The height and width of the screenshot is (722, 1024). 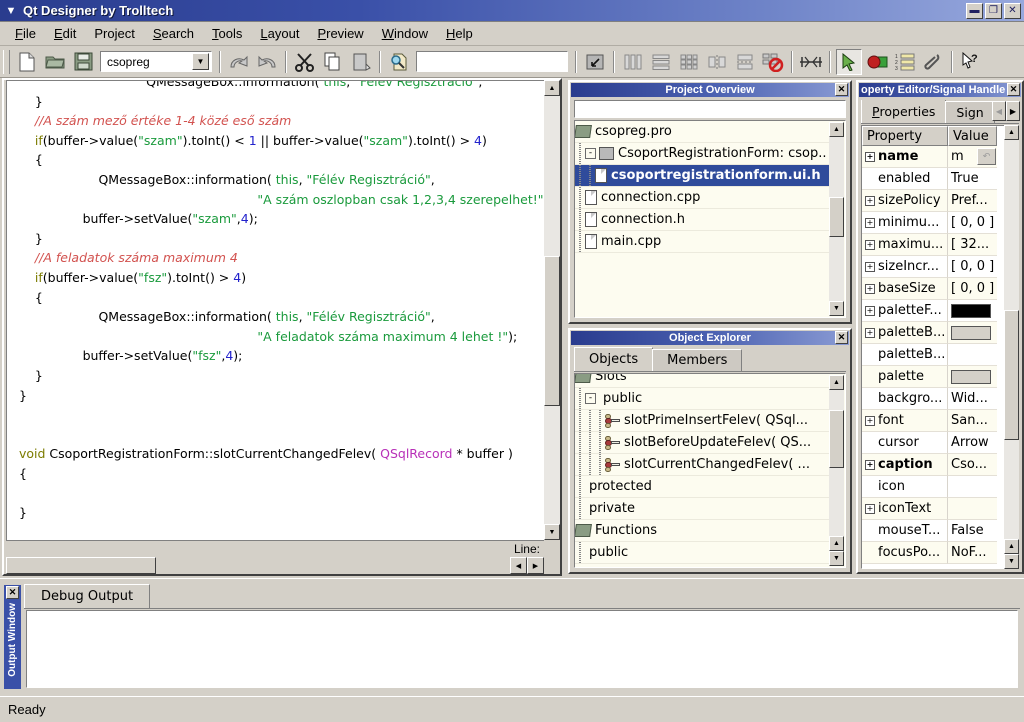 I want to click on maximize-button: ❐, so click(x=993, y=10).